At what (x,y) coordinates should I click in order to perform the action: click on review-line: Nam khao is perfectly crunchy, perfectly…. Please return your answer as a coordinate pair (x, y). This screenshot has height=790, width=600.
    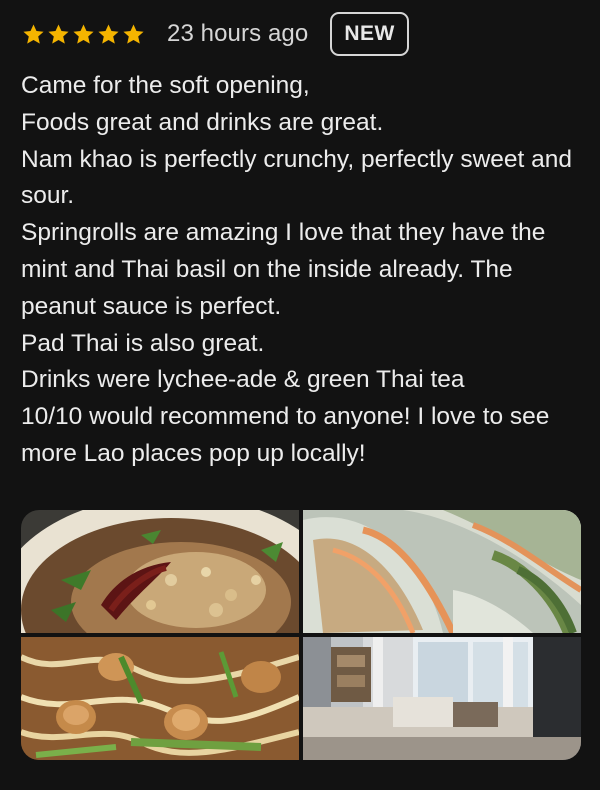
    Looking at the image, I should click on (297, 177).